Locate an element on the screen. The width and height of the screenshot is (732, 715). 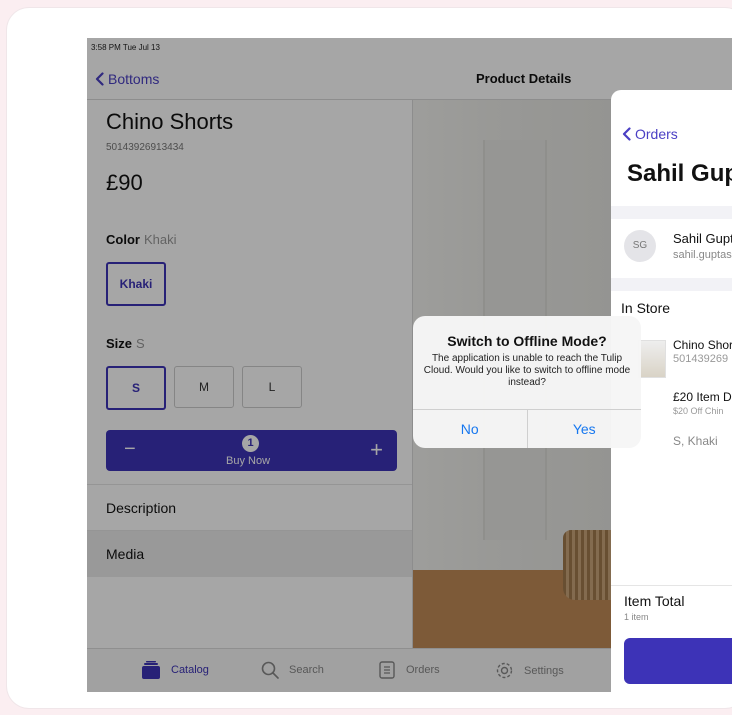
item-variant: S, Khaki is located at coordinates (695, 441).